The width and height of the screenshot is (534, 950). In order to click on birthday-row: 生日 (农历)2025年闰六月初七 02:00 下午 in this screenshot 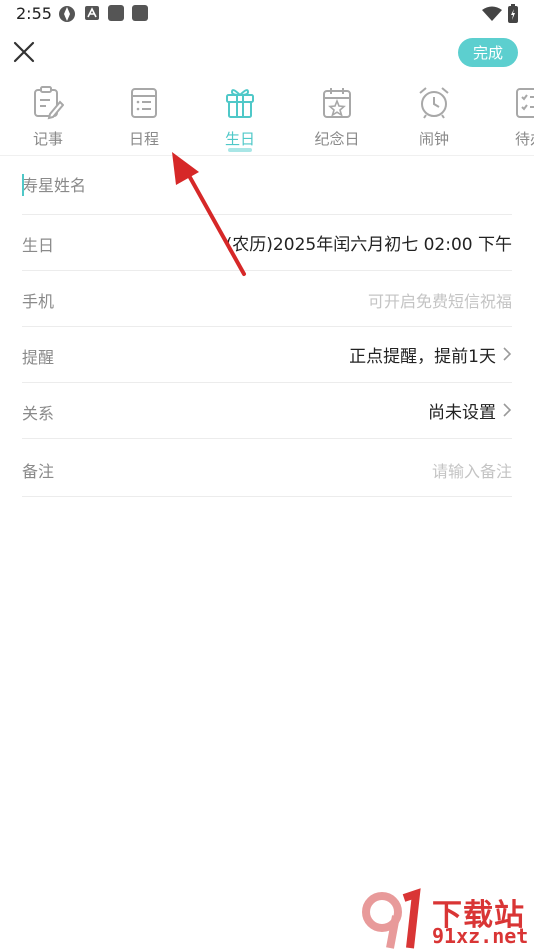, I will do `click(267, 242)`.